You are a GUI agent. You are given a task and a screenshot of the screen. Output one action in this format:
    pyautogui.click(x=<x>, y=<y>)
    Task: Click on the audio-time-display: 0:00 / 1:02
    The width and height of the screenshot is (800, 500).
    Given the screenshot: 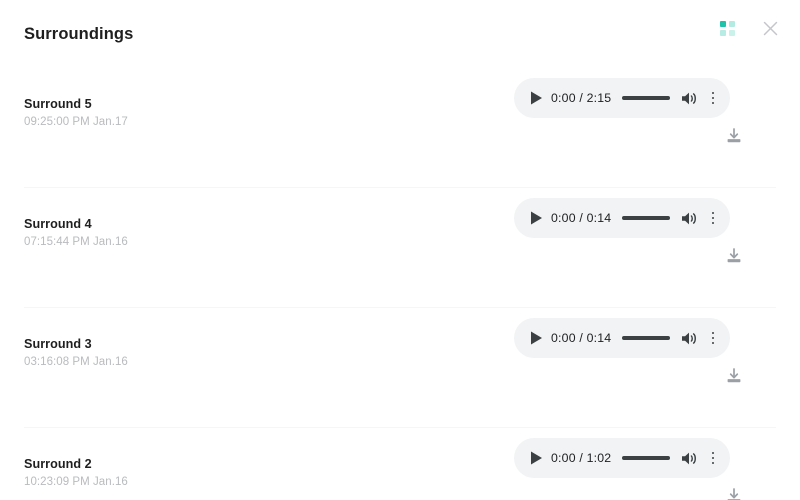 What is the action you would take?
    pyautogui.click(x=581, y=458)
    